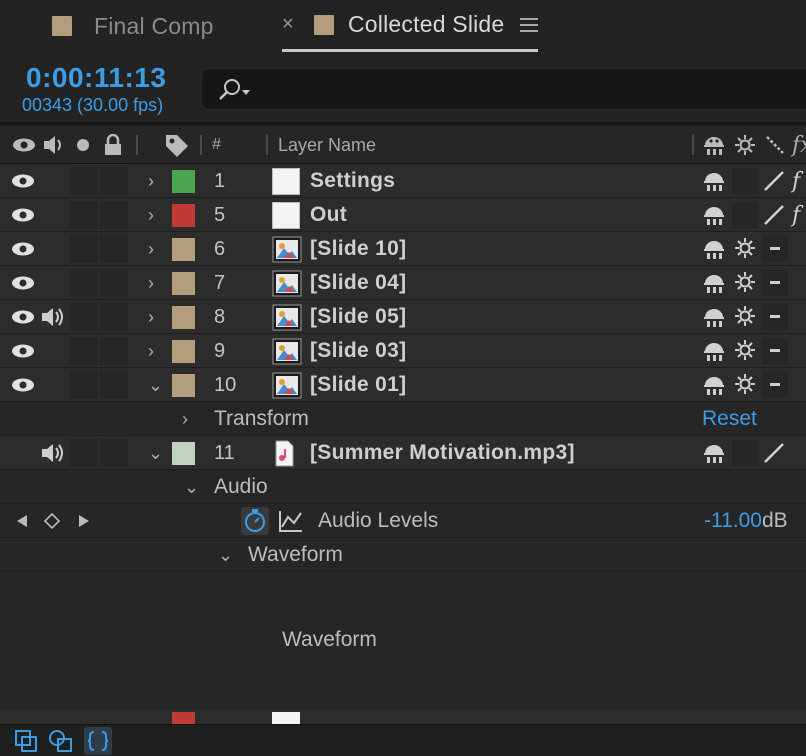 Image resolution: width=806 pixels, height=756 pixels. Describe the element at coordinates (291, 521) in the screenshot. I see `graph-editor-icon` at that location.